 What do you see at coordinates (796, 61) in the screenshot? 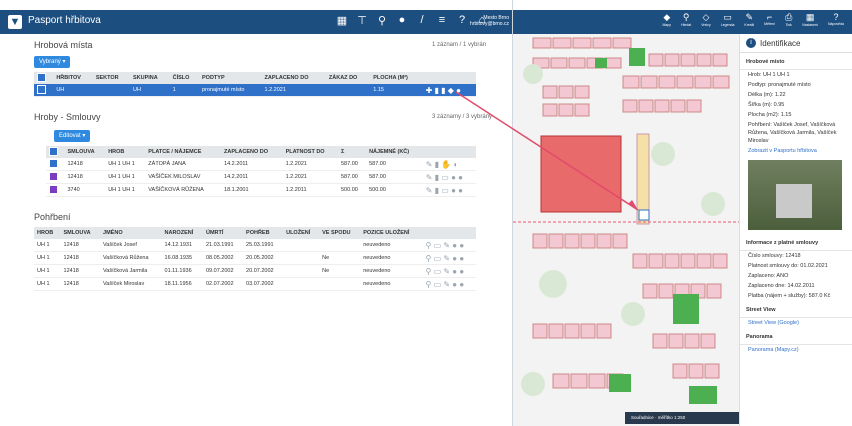
I see `grave-heading: Hrobové místo` at bounding box center [796, 61].